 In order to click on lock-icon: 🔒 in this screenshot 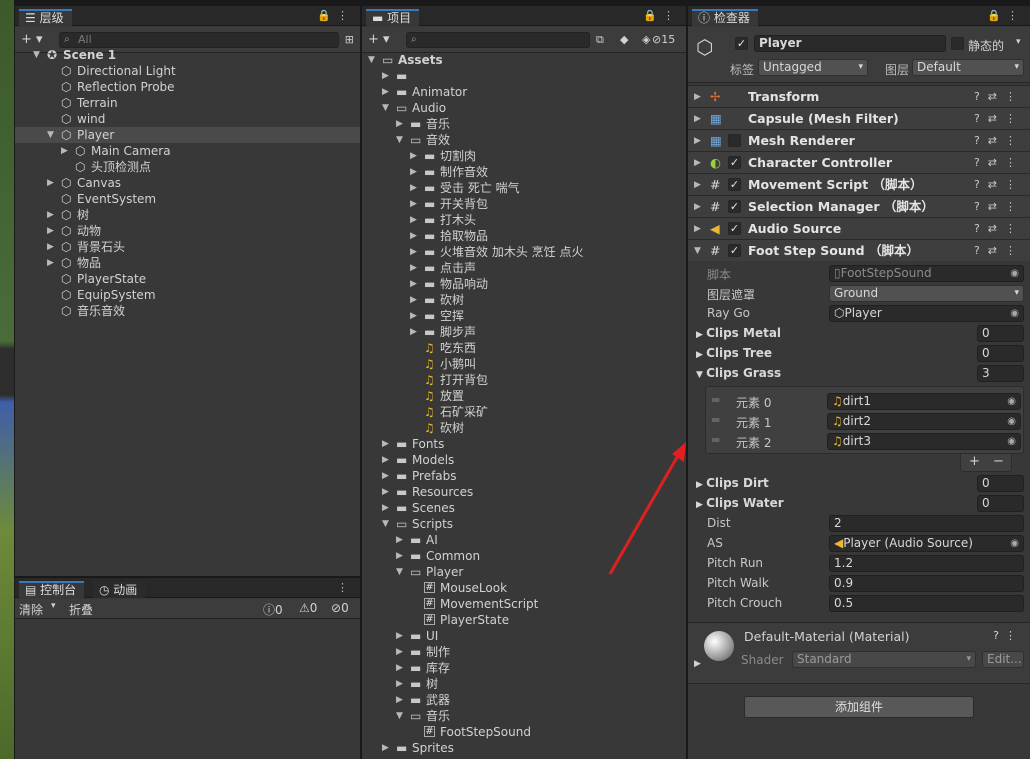, I will do `click(327, 15)`.